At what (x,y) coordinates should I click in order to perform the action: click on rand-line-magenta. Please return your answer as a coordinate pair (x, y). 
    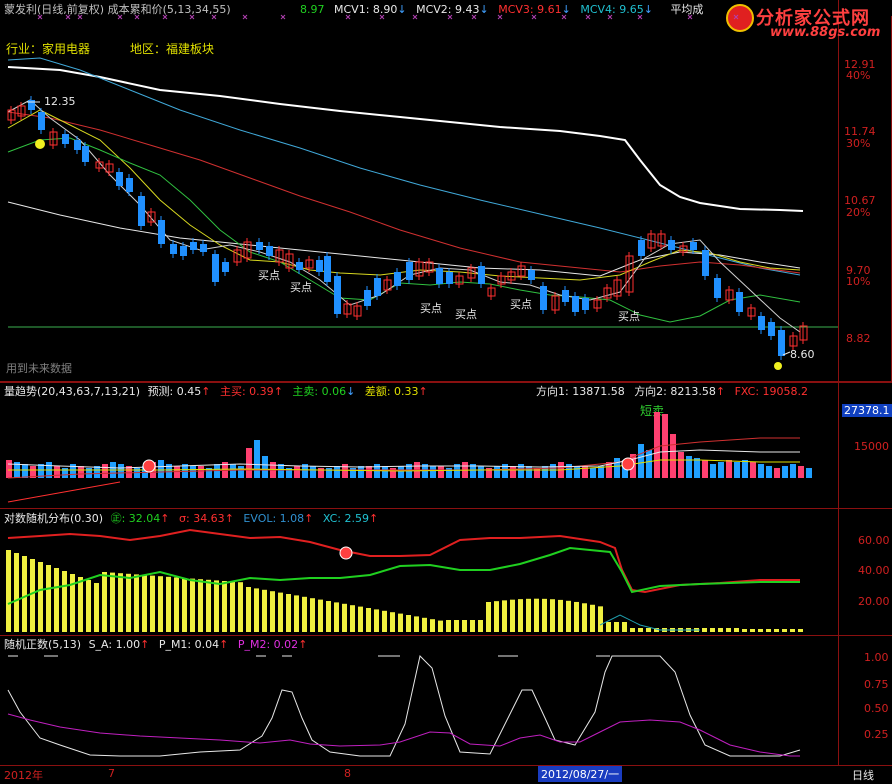
    Looking at the image, I should click on (403, 735).